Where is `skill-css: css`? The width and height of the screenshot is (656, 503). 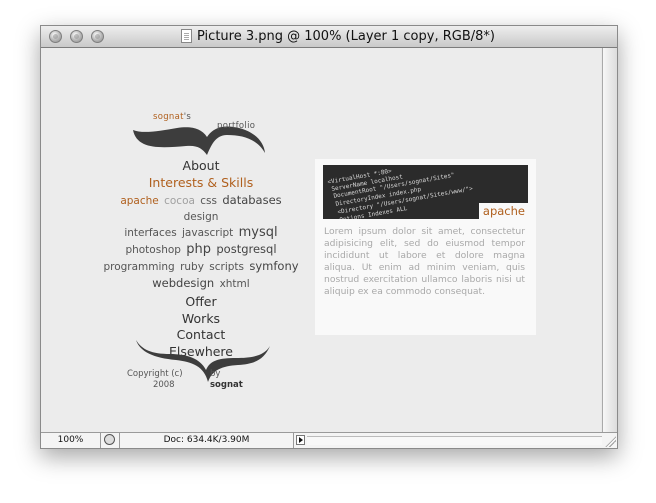
skill-css: css is located at coordinates (208, 201).